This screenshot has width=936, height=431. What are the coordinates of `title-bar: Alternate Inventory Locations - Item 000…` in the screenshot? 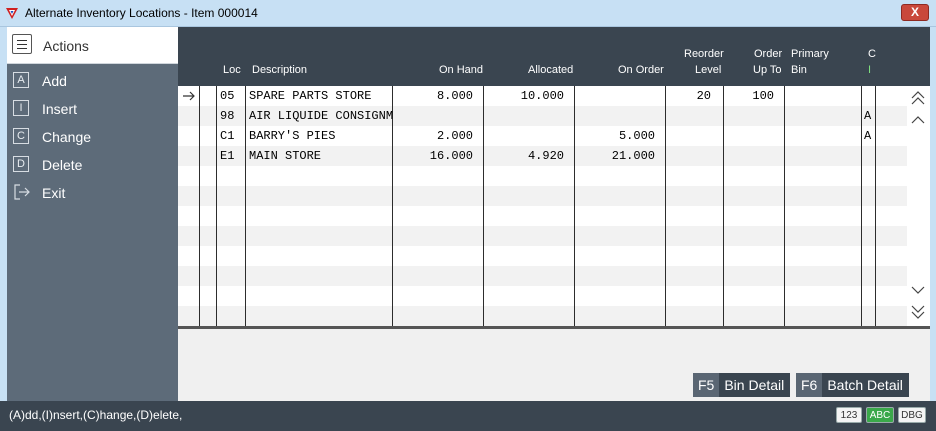 It's located at (468, 13).